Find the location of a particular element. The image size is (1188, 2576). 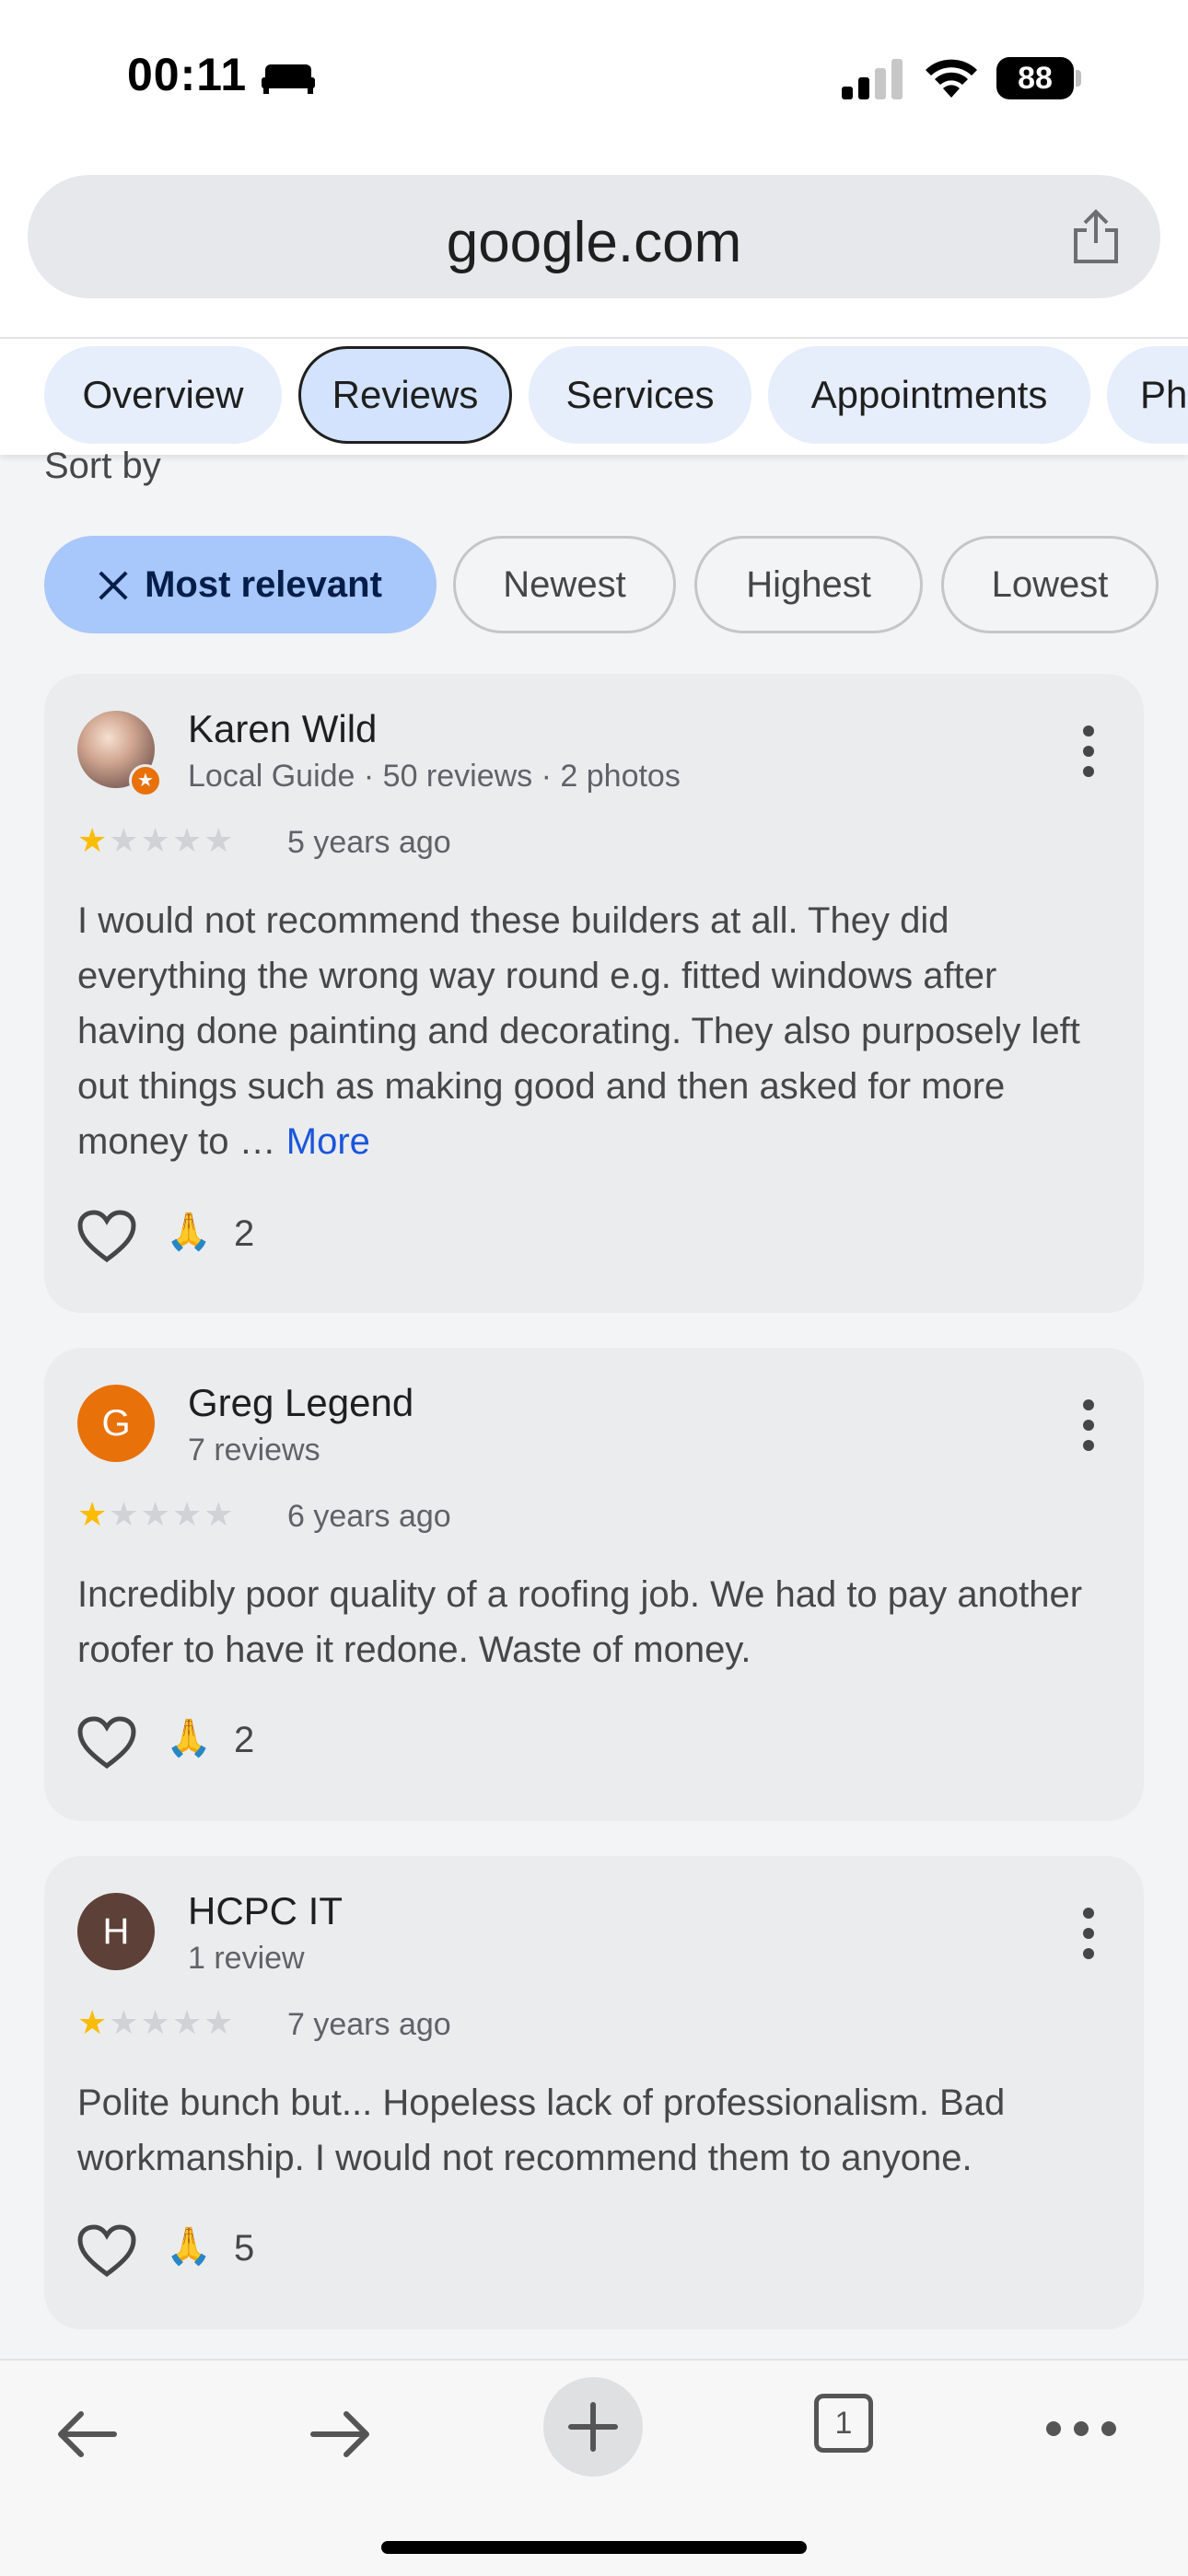

sort-chip-most-relevant: Most relevant is located at coordinates (240, 584).